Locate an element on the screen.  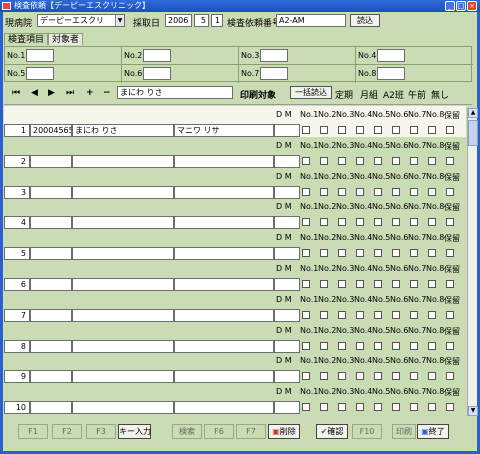
tab-test-items: 検査項目 is located at coordinates (26, 39).